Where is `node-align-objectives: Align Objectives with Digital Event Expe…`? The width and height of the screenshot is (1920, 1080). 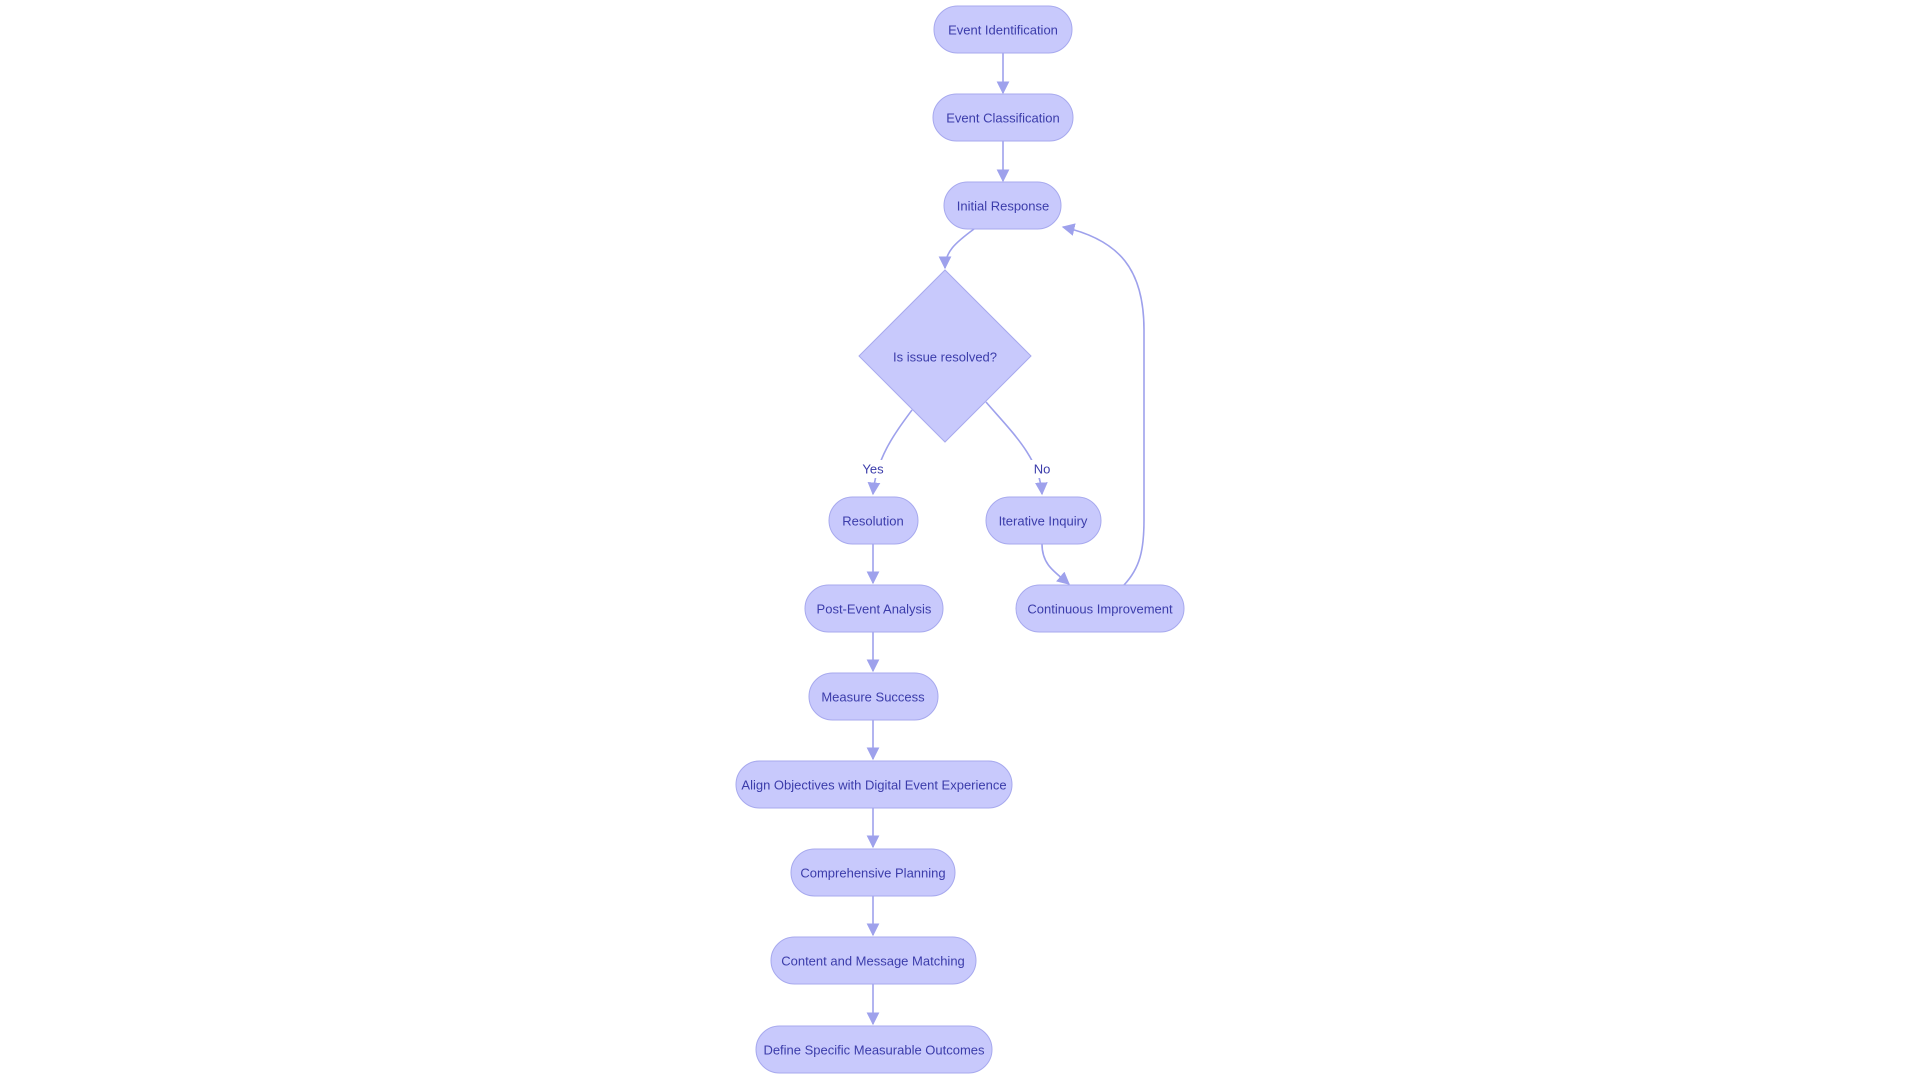 node-align-objectives: Align Objectives with Digital Event Expe… is located at coordinates (874, 784).